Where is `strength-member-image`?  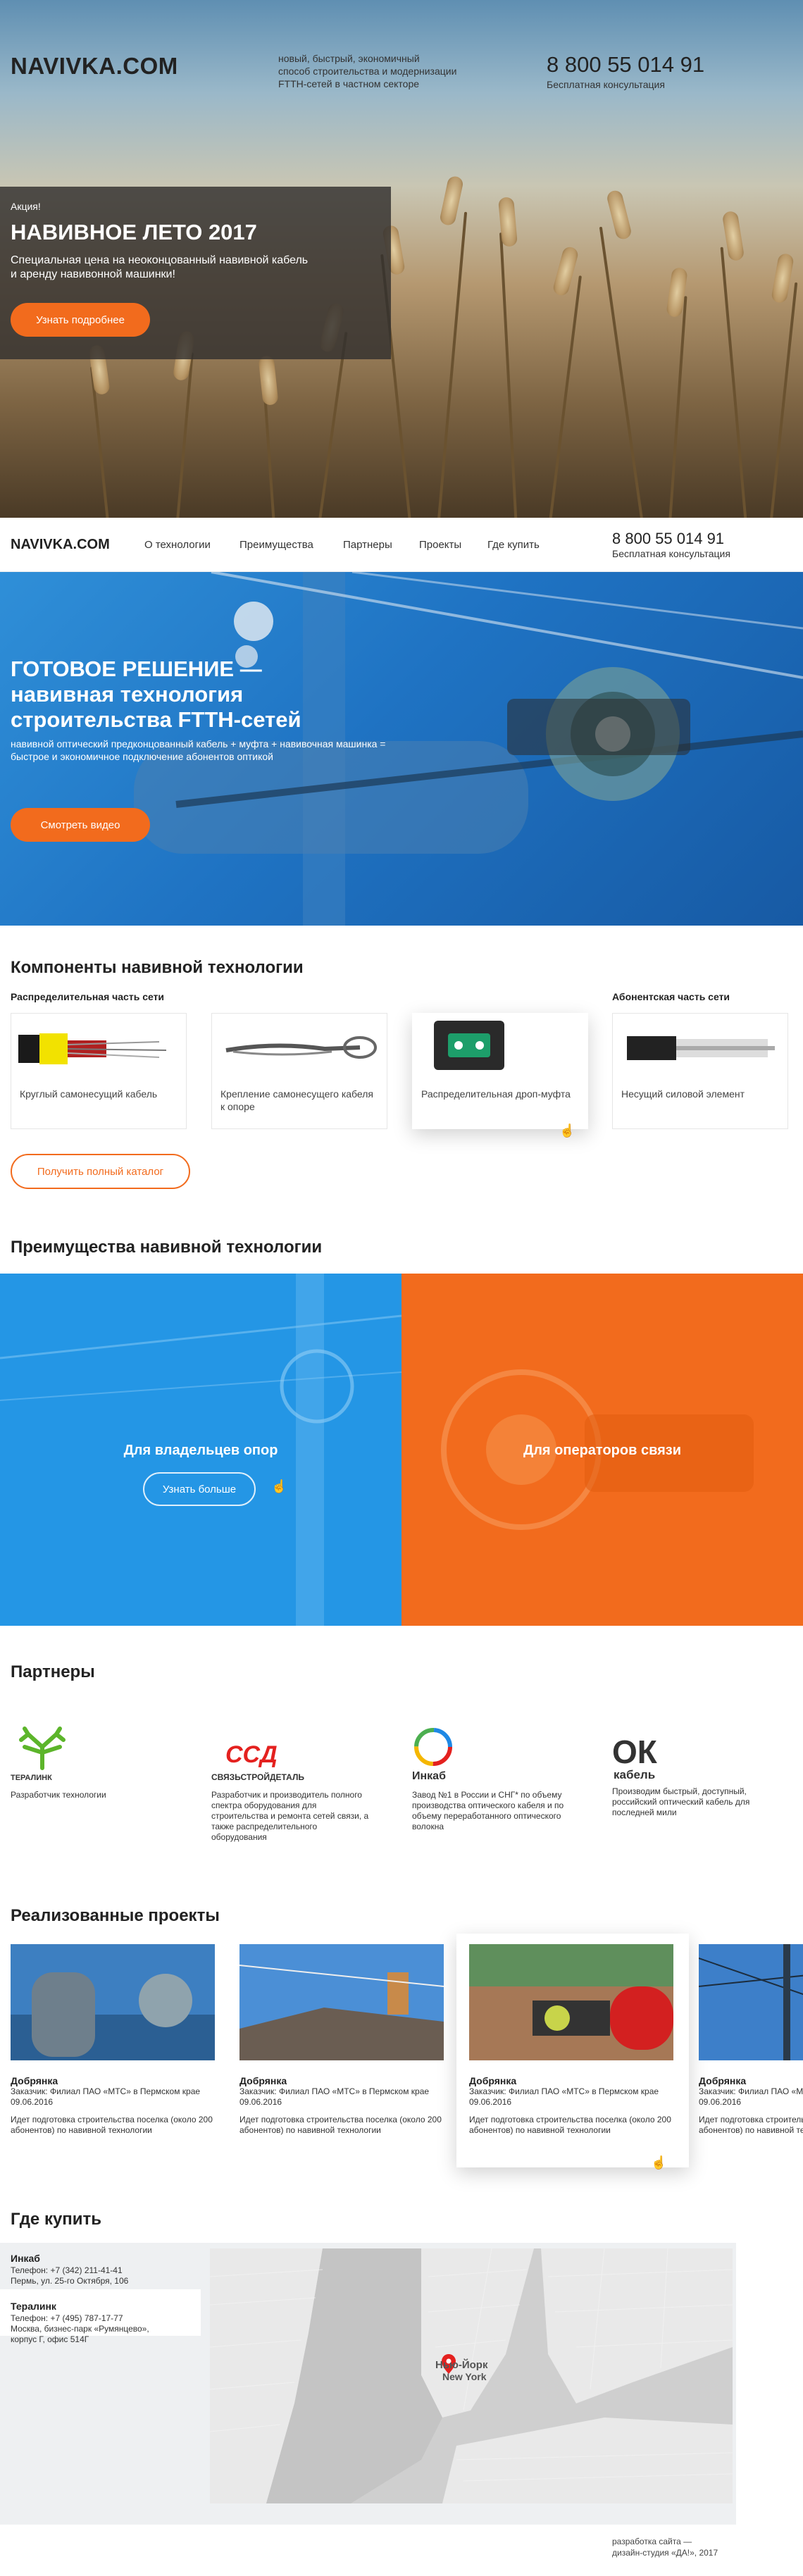 strength-member-image is located at coordinates (701, 1048).